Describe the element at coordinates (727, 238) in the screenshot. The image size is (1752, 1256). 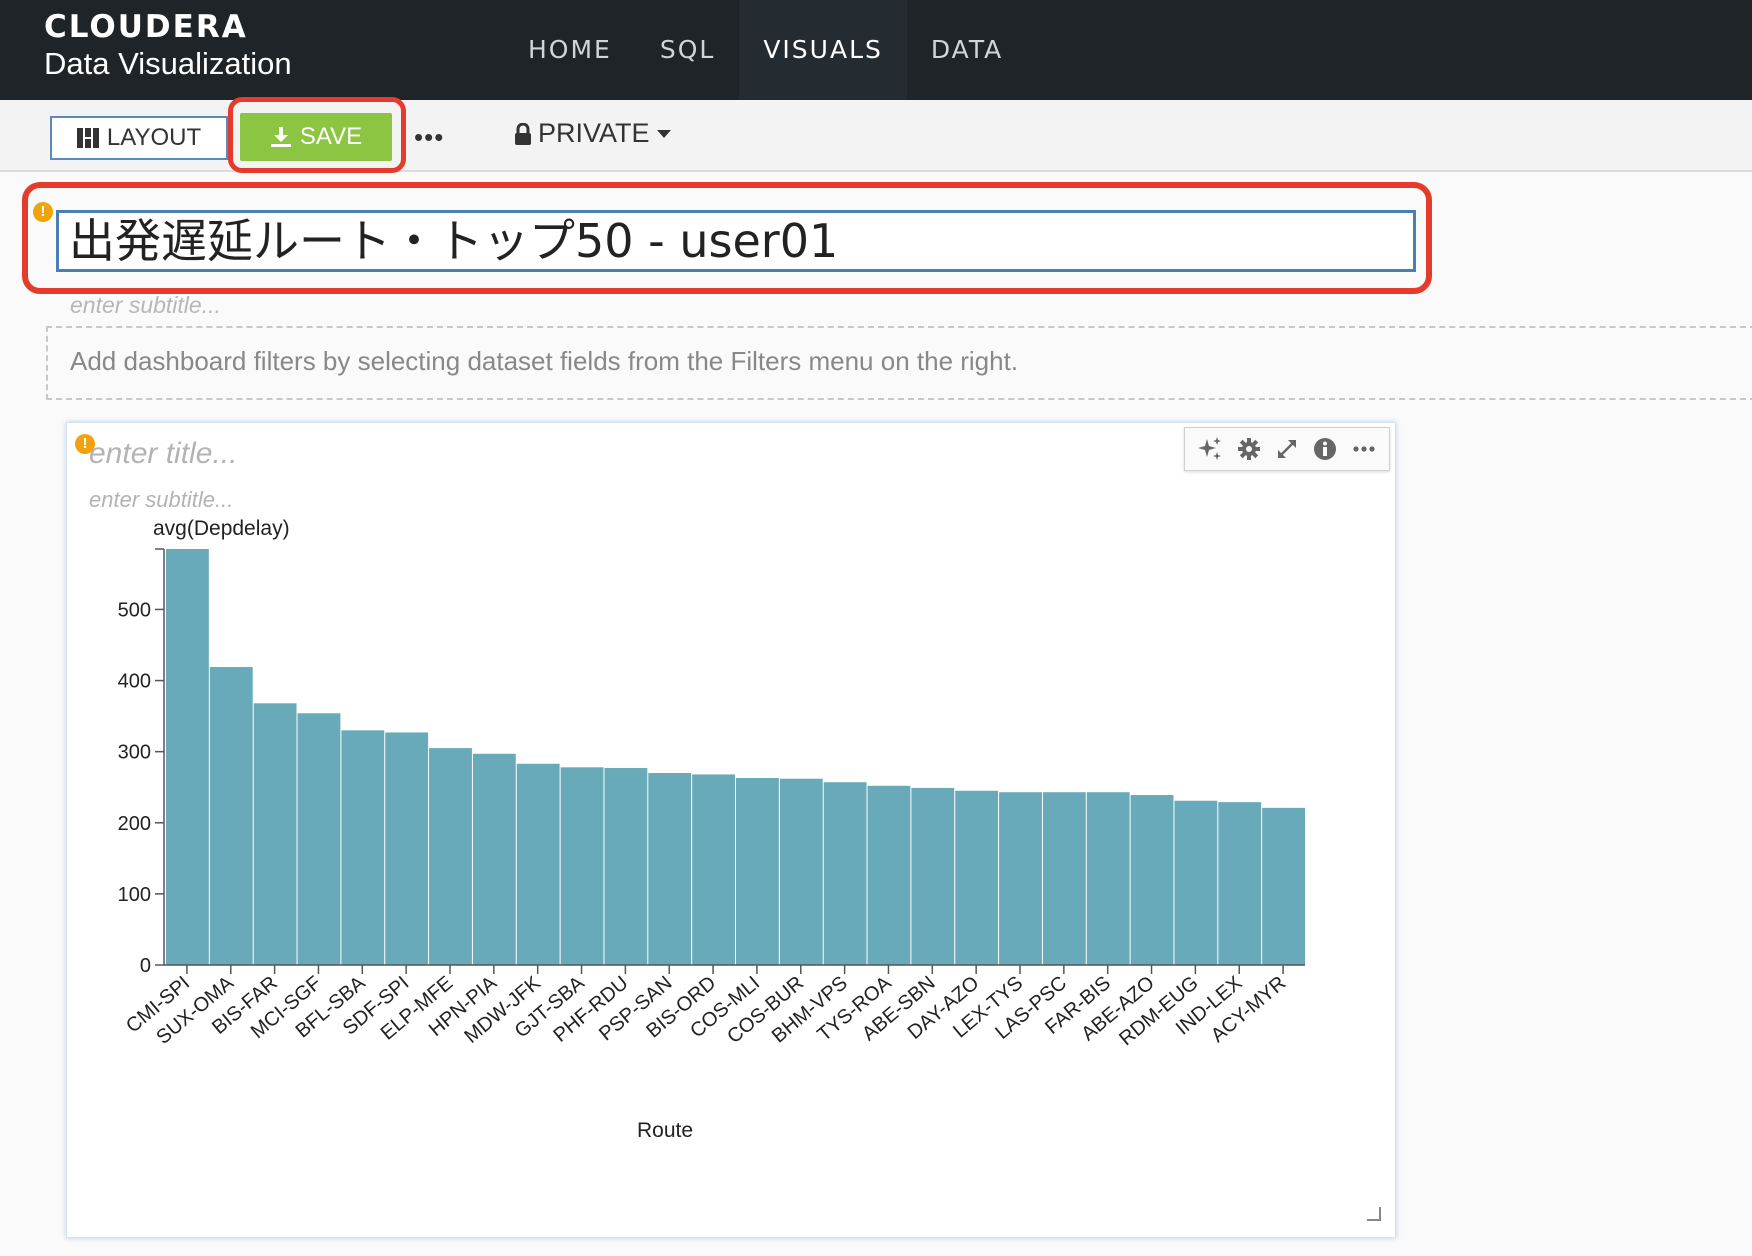
I see `title-highlight-annotation` at that location.